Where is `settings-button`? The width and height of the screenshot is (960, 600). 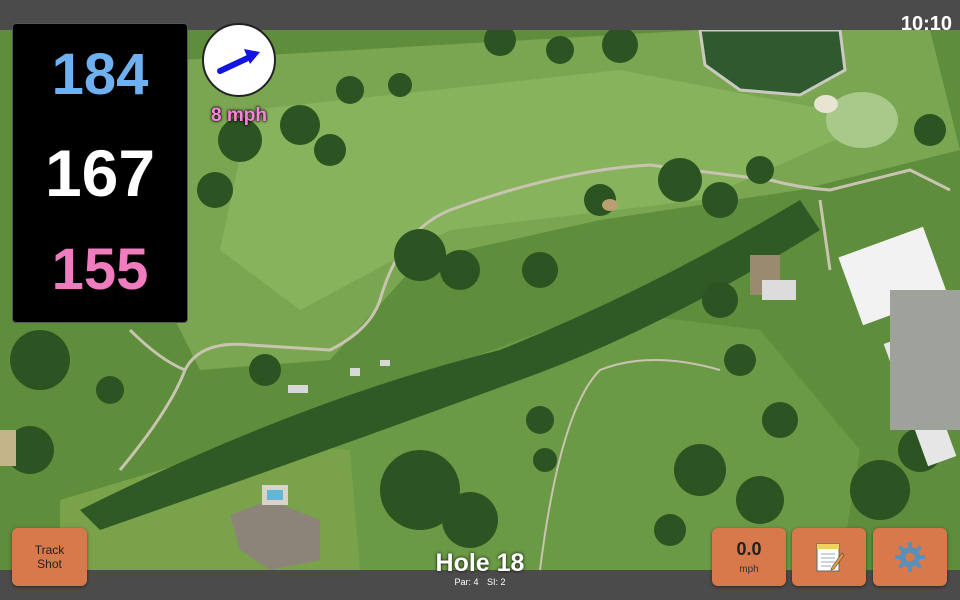 settings-button is located at coordinates (910, 557).